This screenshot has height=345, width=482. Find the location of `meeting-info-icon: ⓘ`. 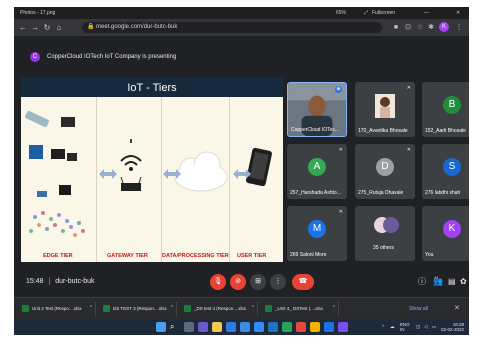

meeting-info-icon: ⓘ is located at coordinates (422, 281).